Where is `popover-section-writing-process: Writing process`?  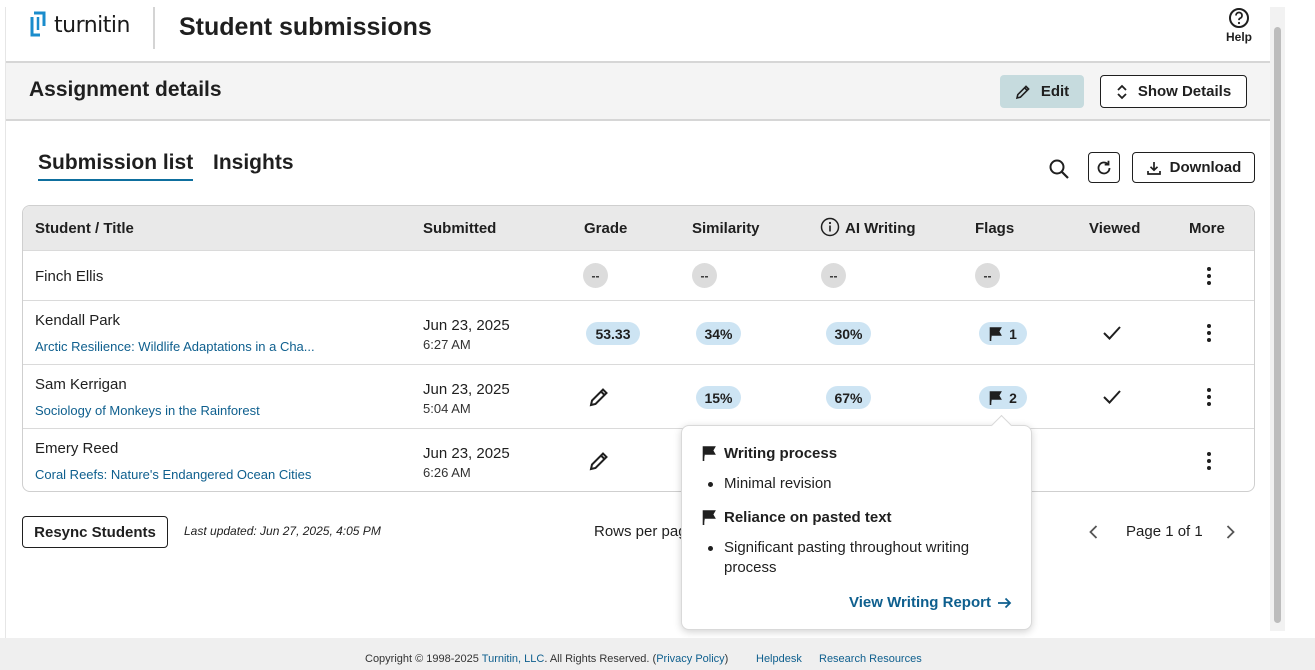 popover-section-writing-process: Writing process is located at coordinates (769, 453).